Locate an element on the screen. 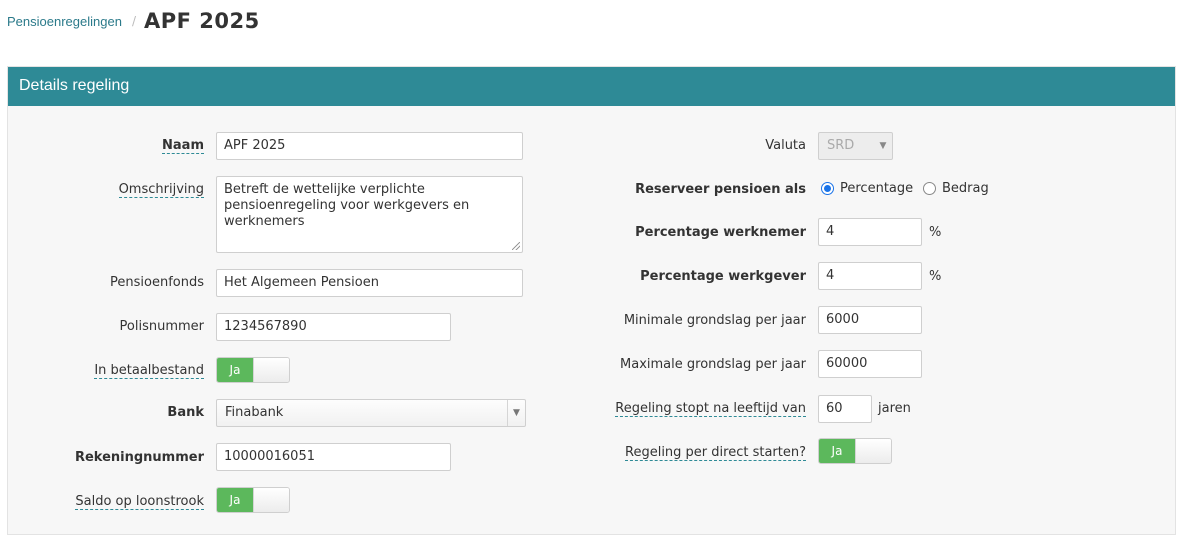  breadcrumb: Pensioenregelingen / APF 2025 is located at coordinates (133, 21).